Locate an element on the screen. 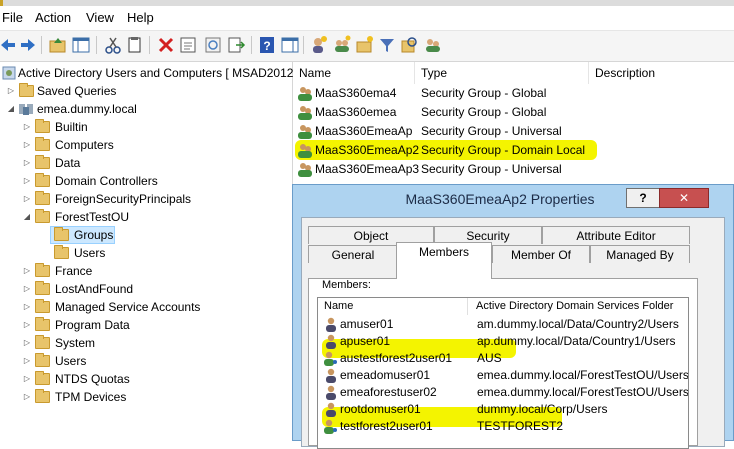  menu-view: View is located at coordinates (100, 17).